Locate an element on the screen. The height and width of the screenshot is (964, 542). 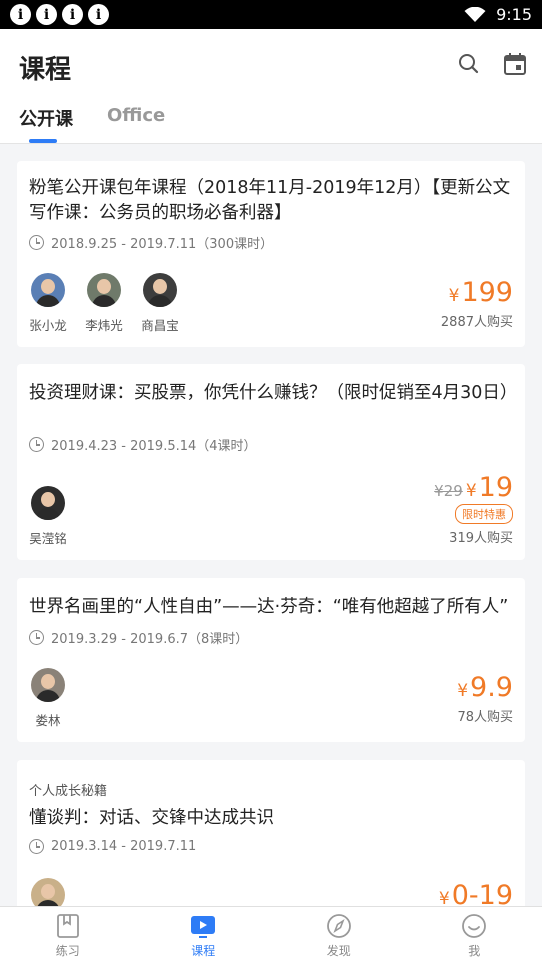
price-block: ¥0-19 is located at coordinates (476, 893).